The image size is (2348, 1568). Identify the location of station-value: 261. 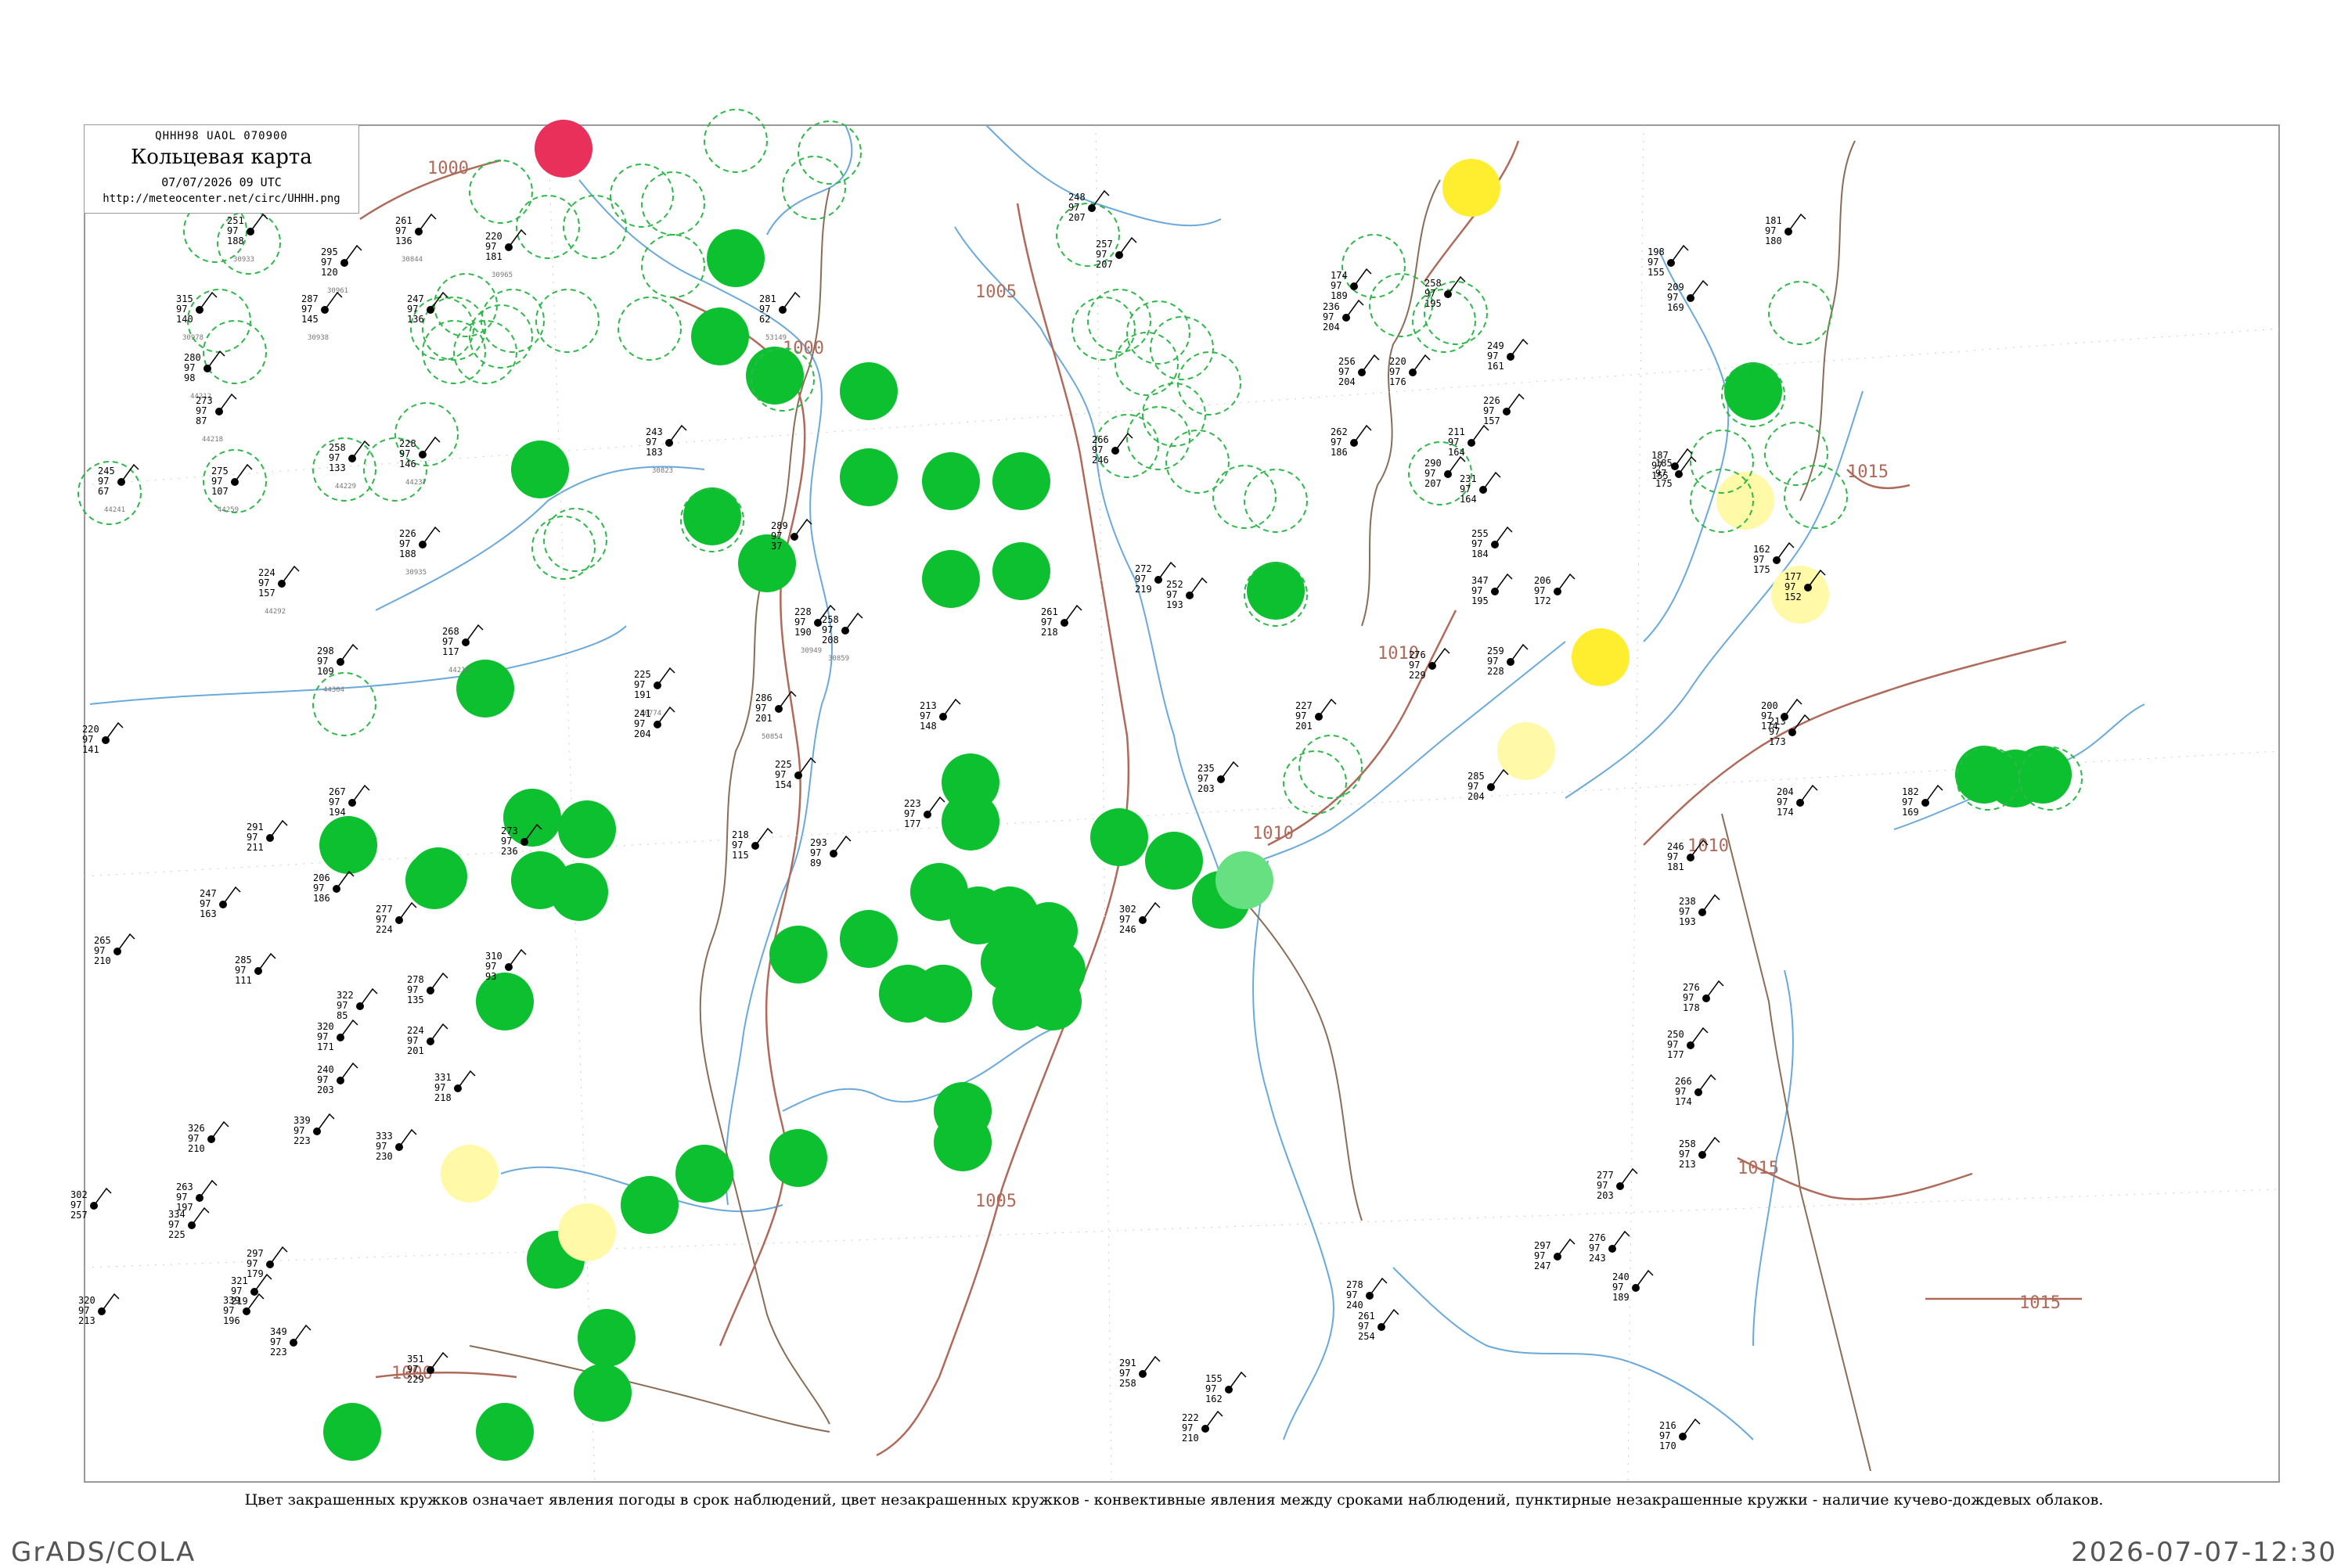
(1366, 1316).